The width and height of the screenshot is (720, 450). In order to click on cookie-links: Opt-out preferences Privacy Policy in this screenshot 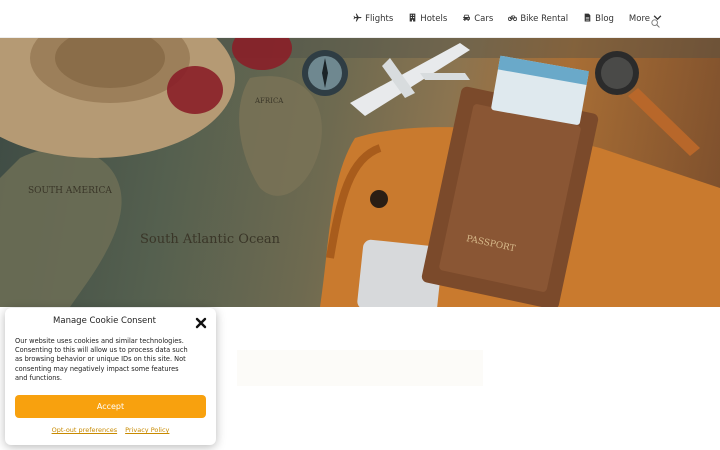, I will do `click(110, 430)`.